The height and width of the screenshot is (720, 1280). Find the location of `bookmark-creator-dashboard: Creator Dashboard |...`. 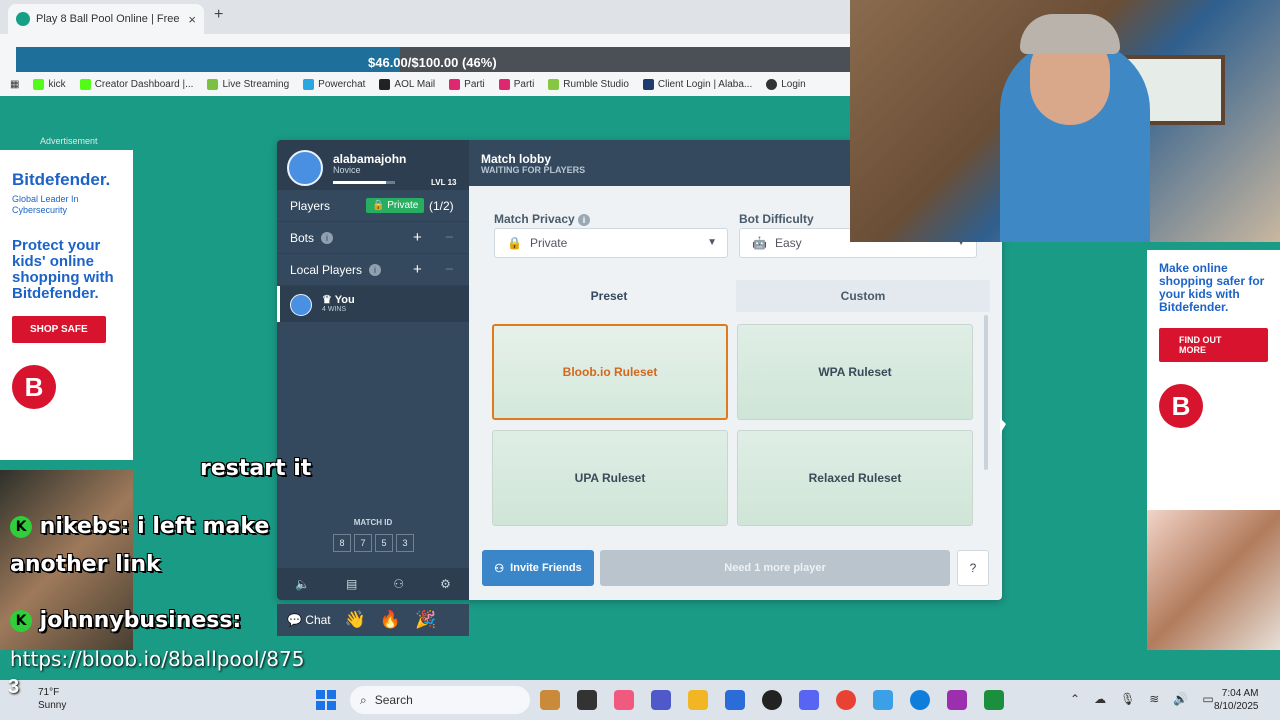

bookmark-creator-dashboard: Creator Dashboard |... is located at coordinates (136, 84).